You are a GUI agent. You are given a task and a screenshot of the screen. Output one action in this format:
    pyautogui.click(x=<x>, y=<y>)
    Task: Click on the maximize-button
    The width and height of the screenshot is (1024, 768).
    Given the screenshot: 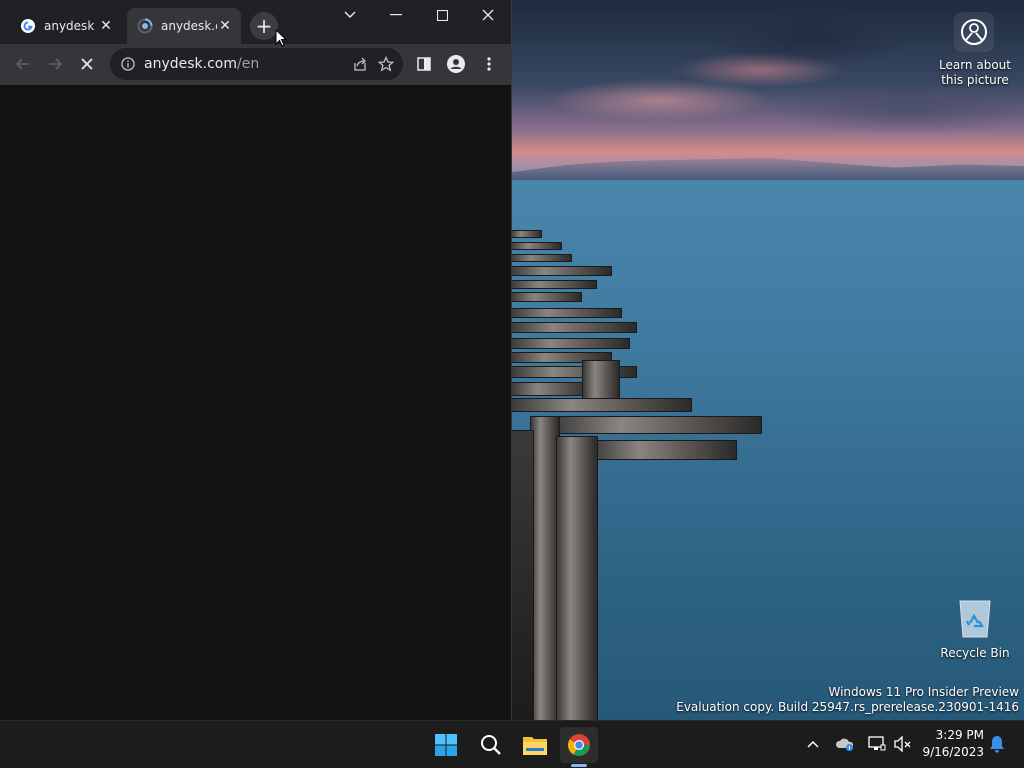 What is the action you would take?
    pyautogui.click(x=442, y=15)
    